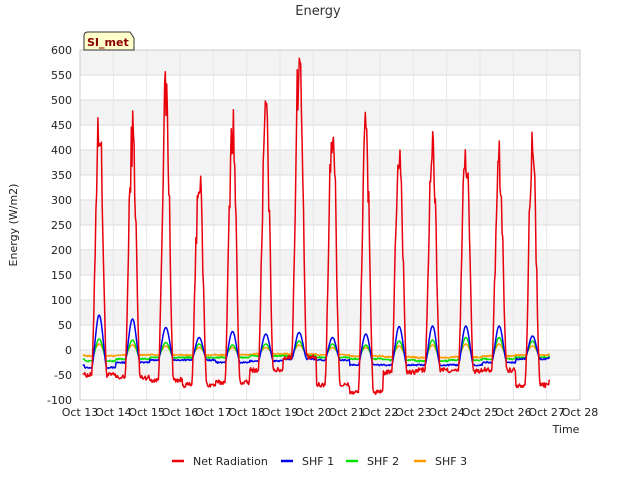  I want to click on x-tick-label: Oct 15, so click(146, 412).